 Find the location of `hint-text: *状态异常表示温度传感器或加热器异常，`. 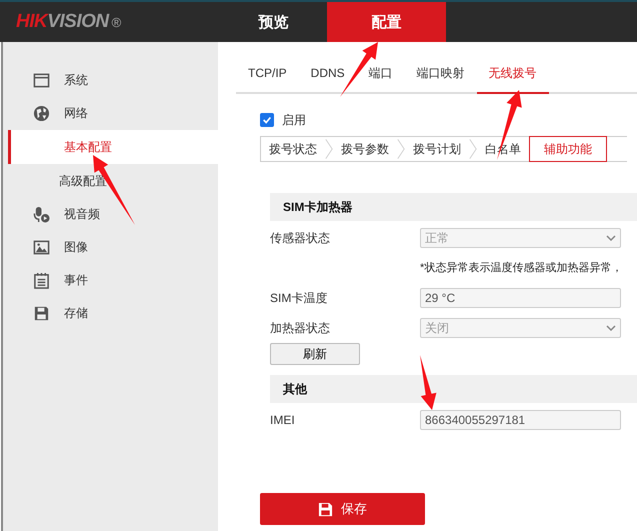

hint-text: *状态异常表示温度传感器或加热器异常， is located at coordinates (521, 268).